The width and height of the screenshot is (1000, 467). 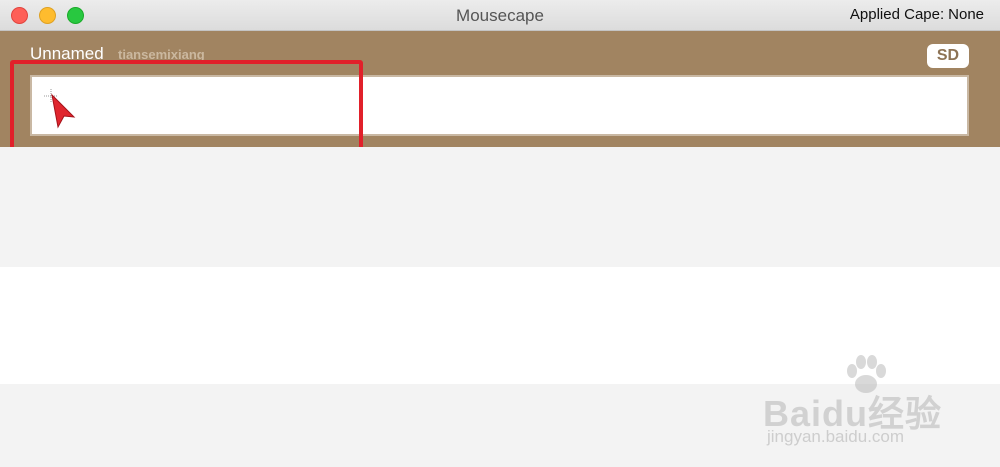 What do you see at coordinates (966, 14) in the screenshot?
I see `applied-cape-value: None` at bounding box center [966, 14].